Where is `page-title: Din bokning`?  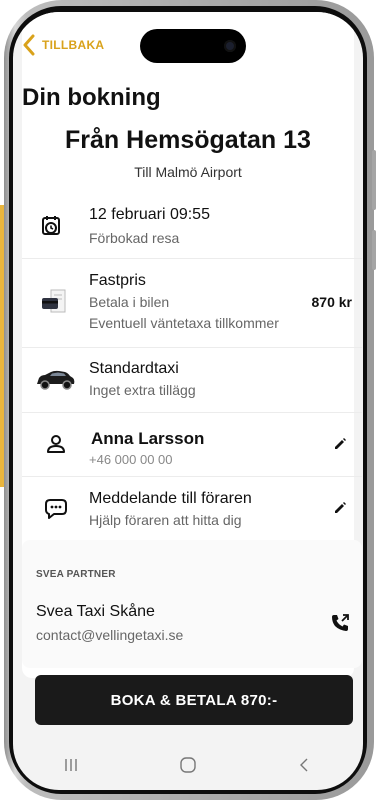
page-title: Din bokning is located at coordinates (91, 97).